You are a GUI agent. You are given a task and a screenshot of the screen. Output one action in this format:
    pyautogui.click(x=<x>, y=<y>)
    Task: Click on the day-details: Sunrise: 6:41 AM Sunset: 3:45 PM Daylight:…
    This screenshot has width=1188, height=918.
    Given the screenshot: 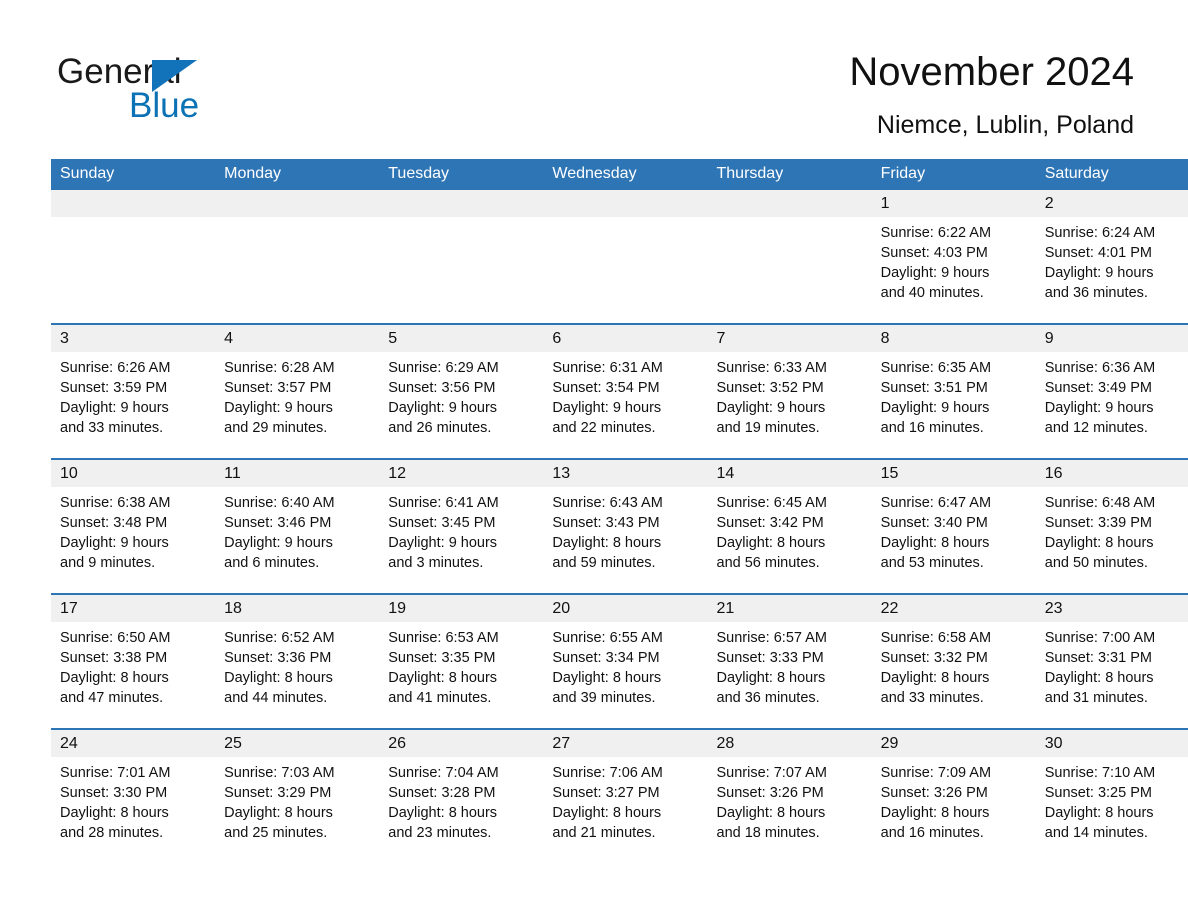 What is the action you would take?
    pyautogui.click(x=461, y=530)
    